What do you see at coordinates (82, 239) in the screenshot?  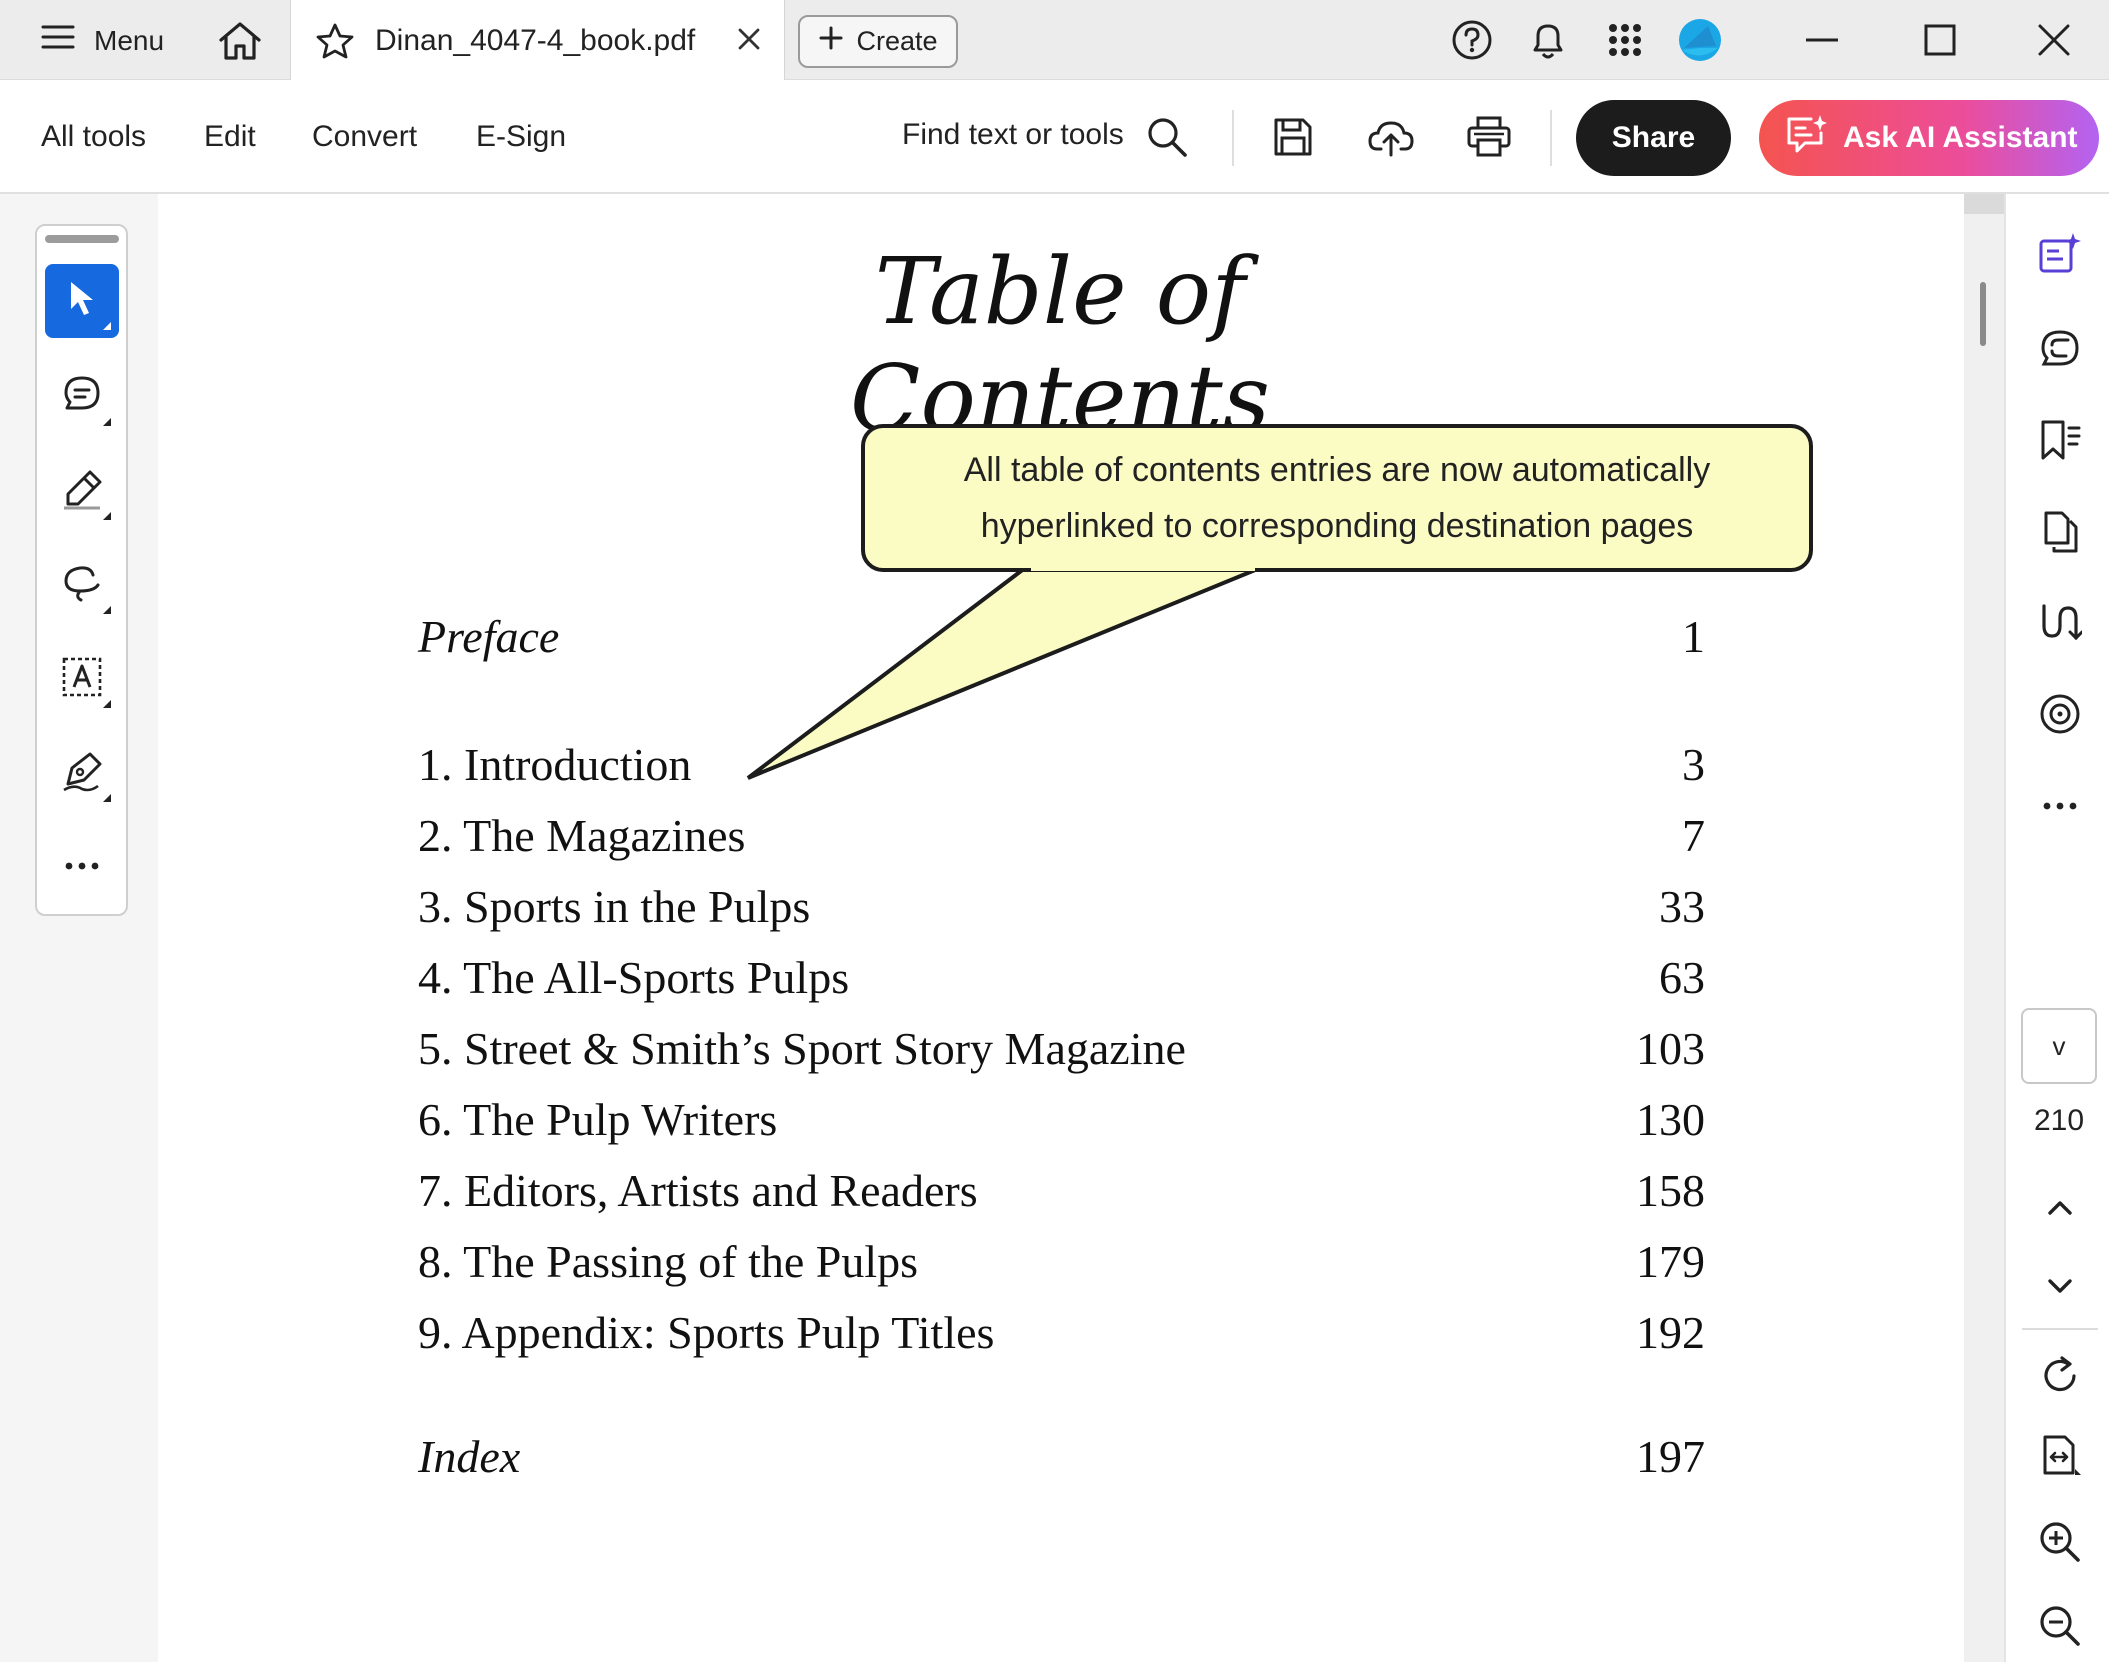 I see `panel-drag-handle` at bounding box center [82, 239].